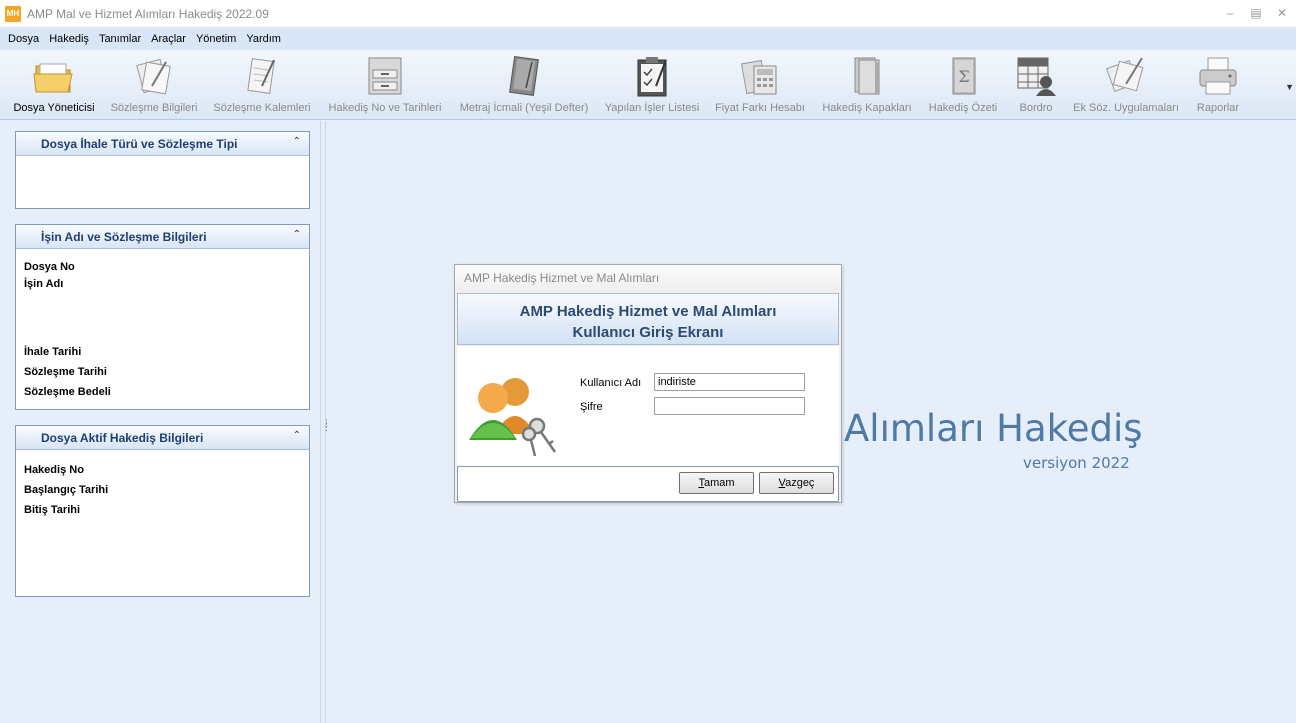 The width and height of the screenshot is (1296, 723). Describe the element at coordinates (652, 108) in the screenshot. I see `toolbar-label: Yapılan İşler Listesi` at that location.